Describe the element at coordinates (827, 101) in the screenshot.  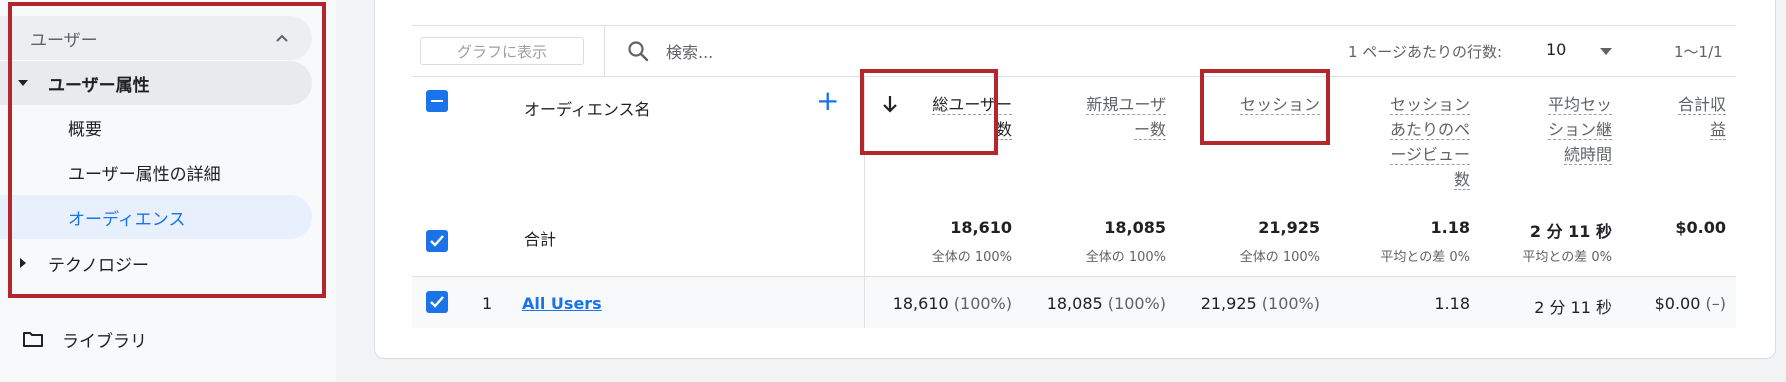
I see `add-dimension-plus-icon: +` at that location.